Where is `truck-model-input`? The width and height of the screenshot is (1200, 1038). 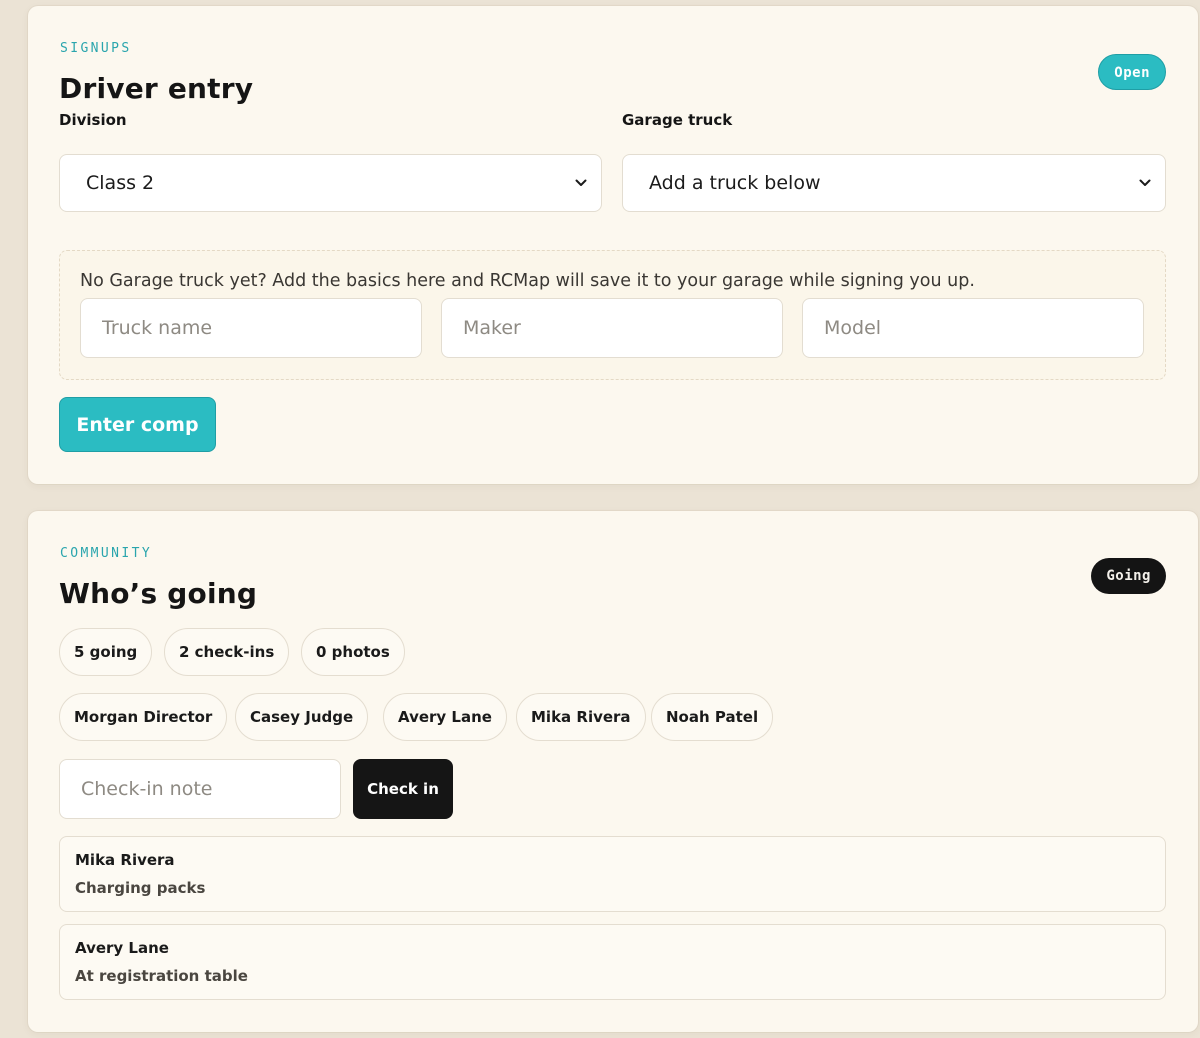
truck-model-input is located at coordinates (973, 328).